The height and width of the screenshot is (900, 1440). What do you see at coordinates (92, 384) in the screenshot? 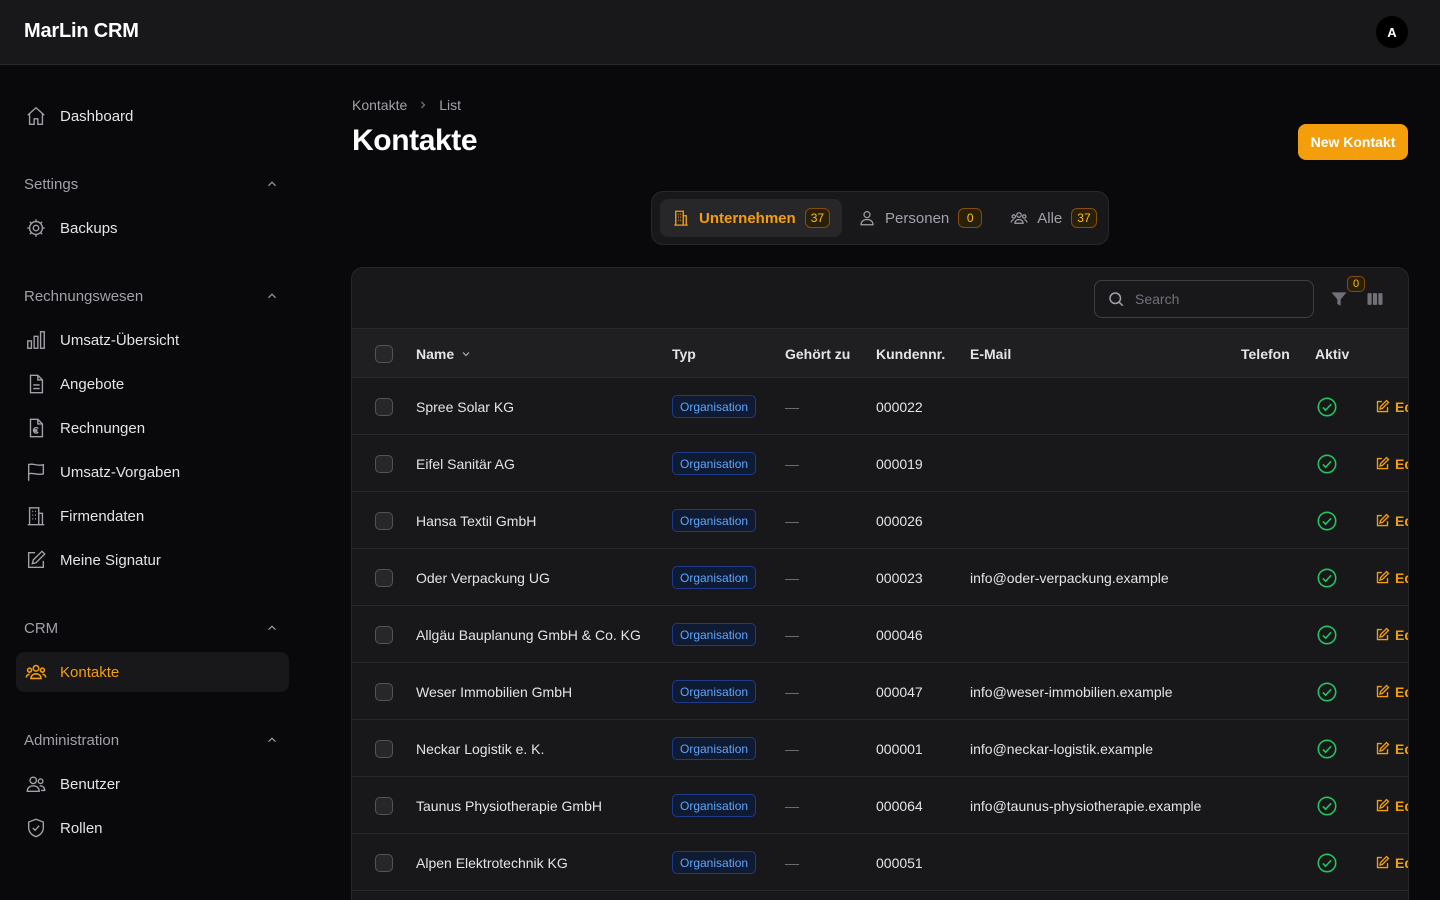
I see `sidebar-item-label: Angebote` at bounding box center [92, 384].